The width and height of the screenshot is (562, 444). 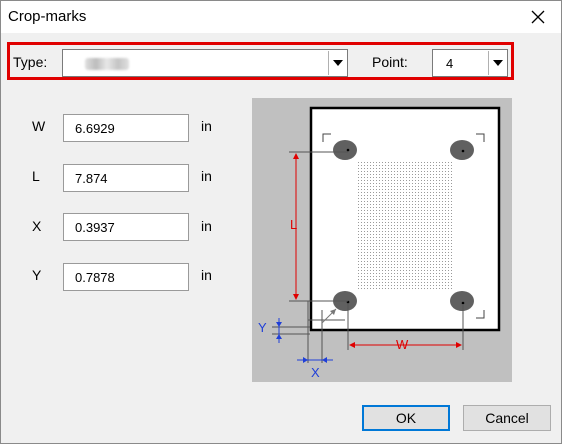 What do you see at coordinates (107, 64) in the screenshot?
I see `type-value-blurred` at bounding box center [107, 64].